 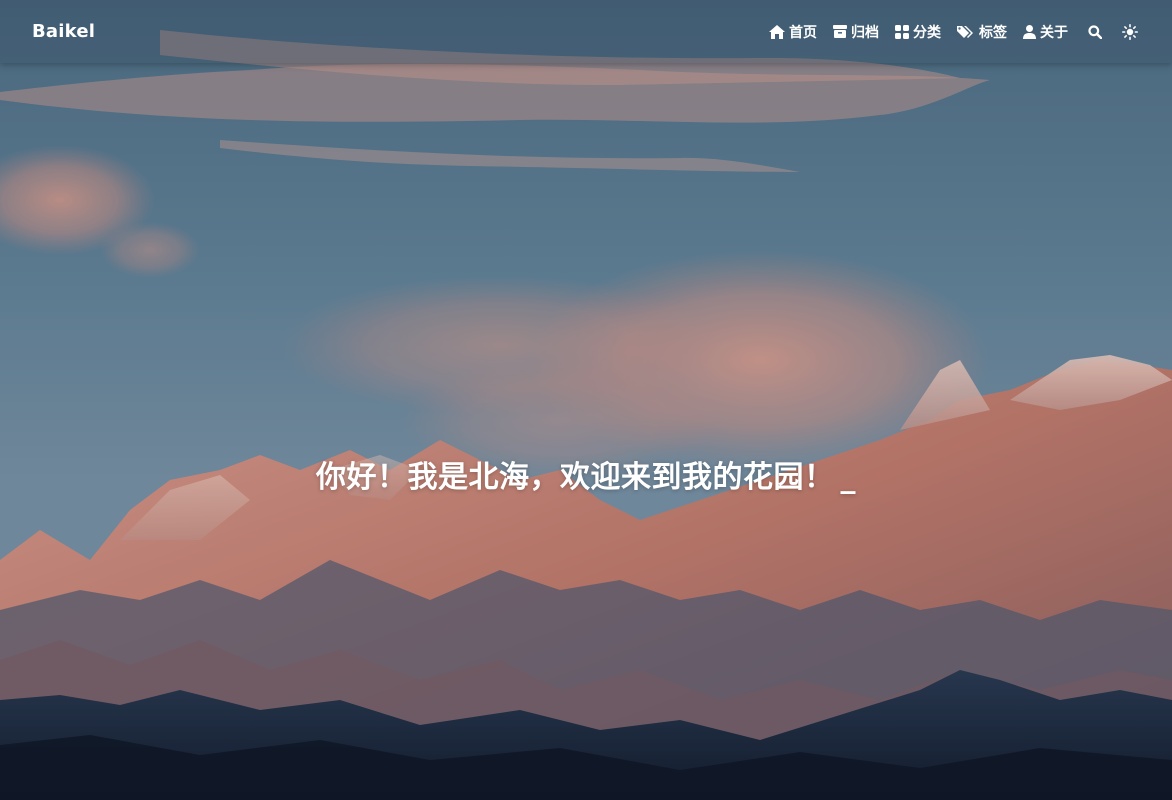 I want to click on hero-subtitle-text: 你好！我是北海，欢迎来到我的花园！, so click(x=575, y=477).